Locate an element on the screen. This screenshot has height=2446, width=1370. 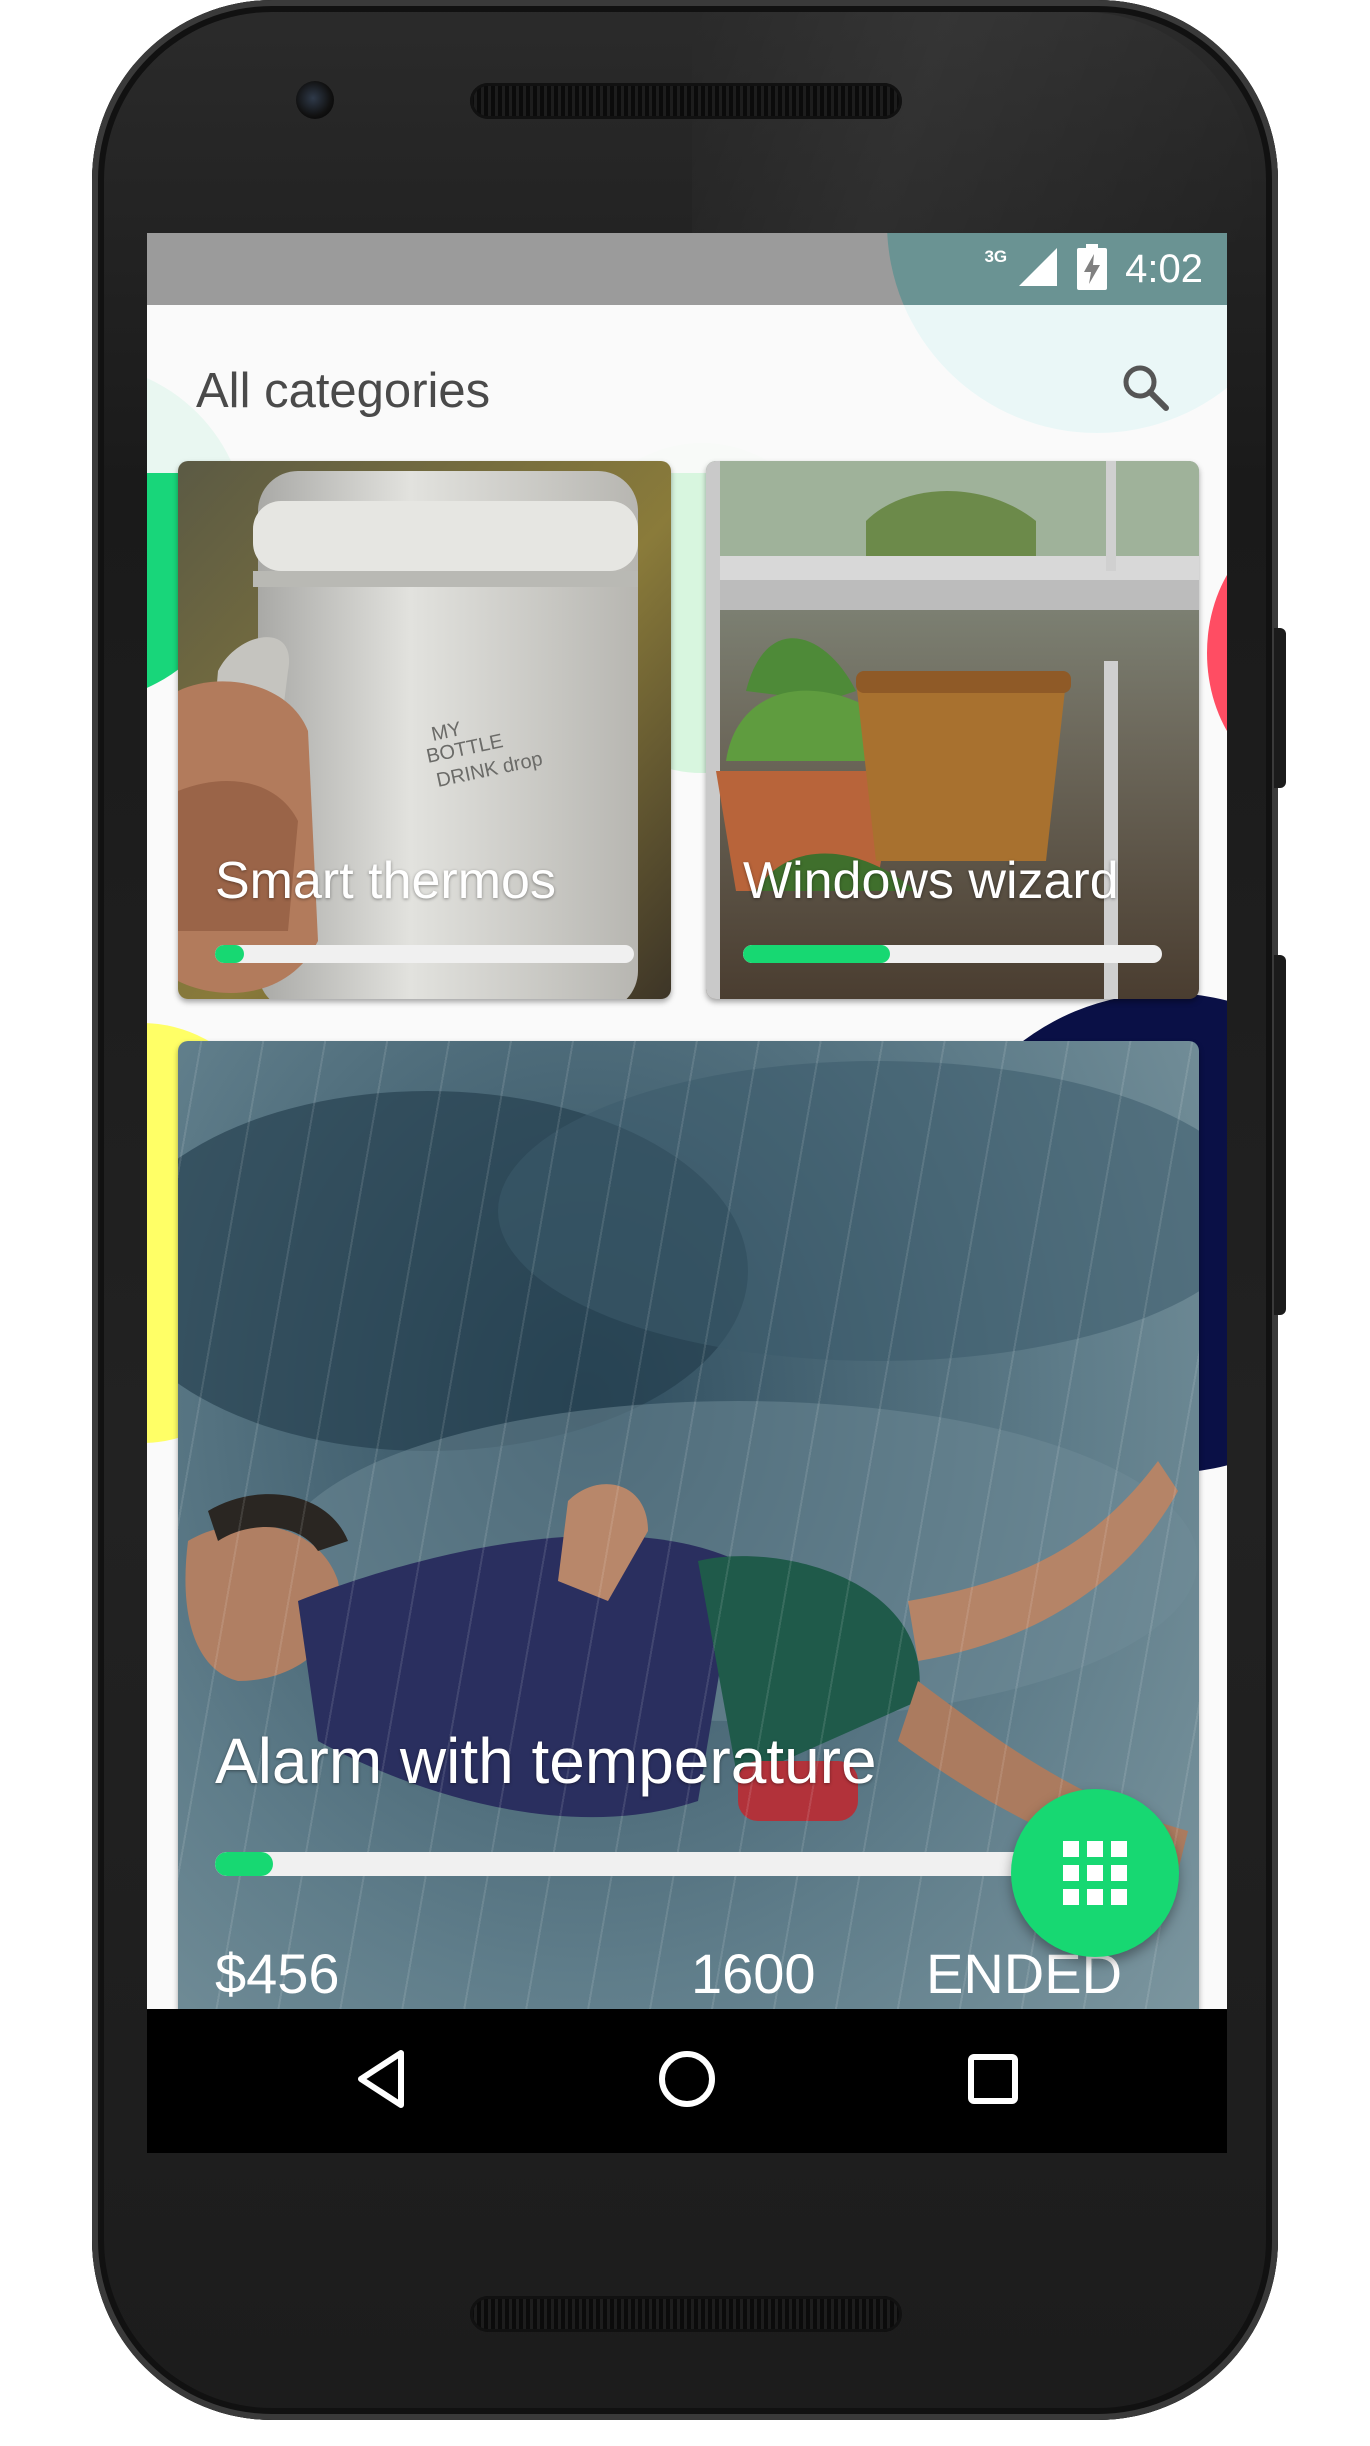
card-title: Windows wizard is located at coordinates (931, 881).